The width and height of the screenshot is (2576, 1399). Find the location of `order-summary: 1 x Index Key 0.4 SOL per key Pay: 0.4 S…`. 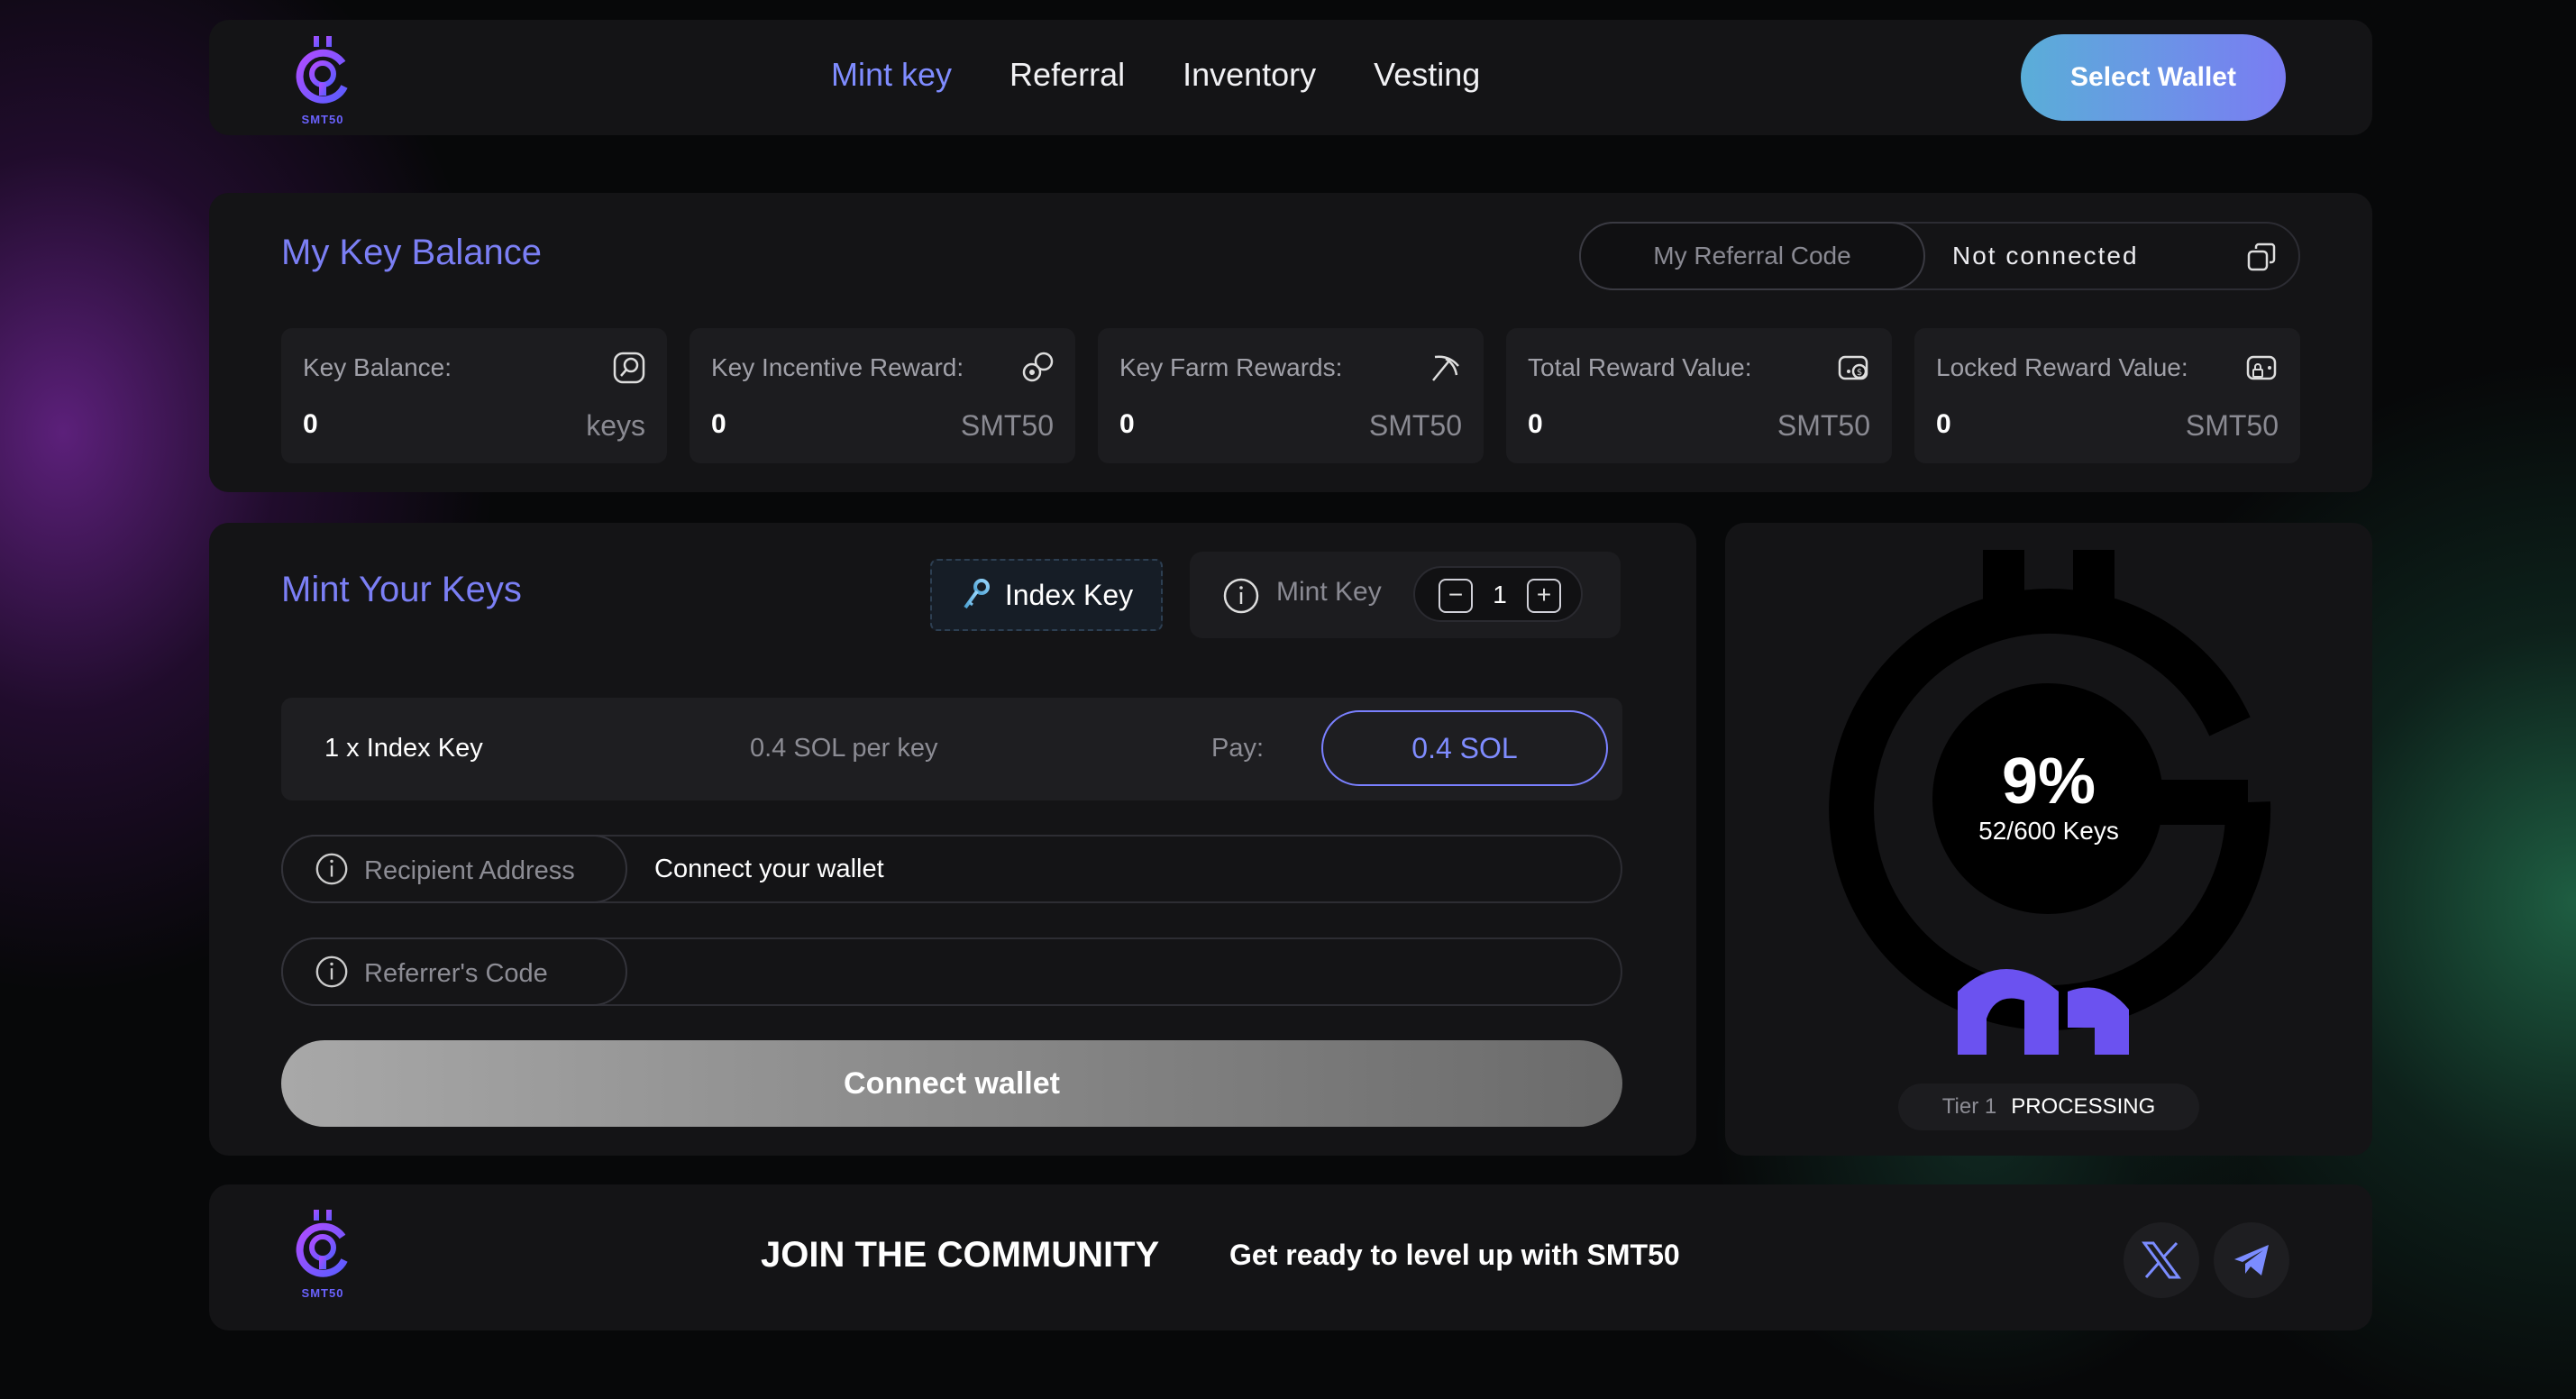

order-summary: 1 x Index Key 0.4 SOL per key Pay: 0.4 S… is located at coordinates (951, 749).